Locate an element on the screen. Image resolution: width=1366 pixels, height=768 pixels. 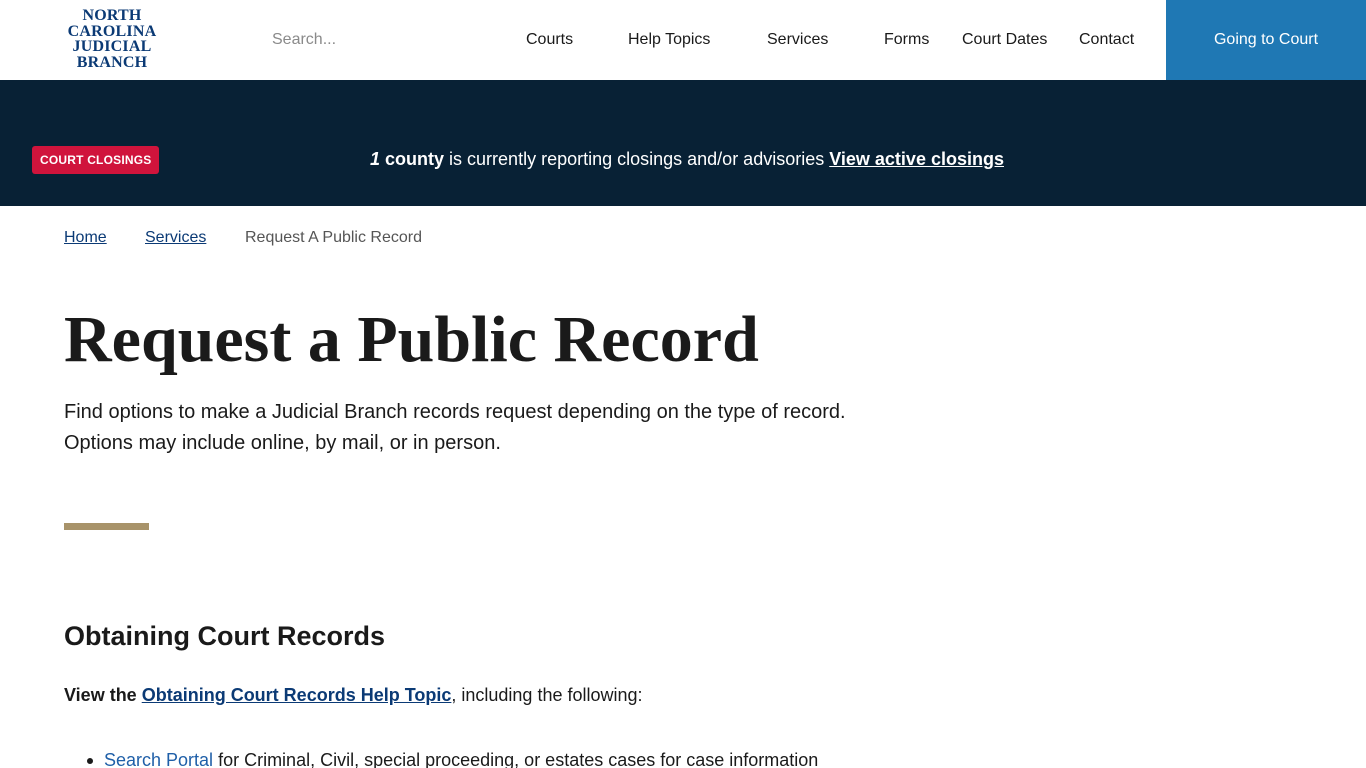
section-divider is located at coordinates (106, 526).